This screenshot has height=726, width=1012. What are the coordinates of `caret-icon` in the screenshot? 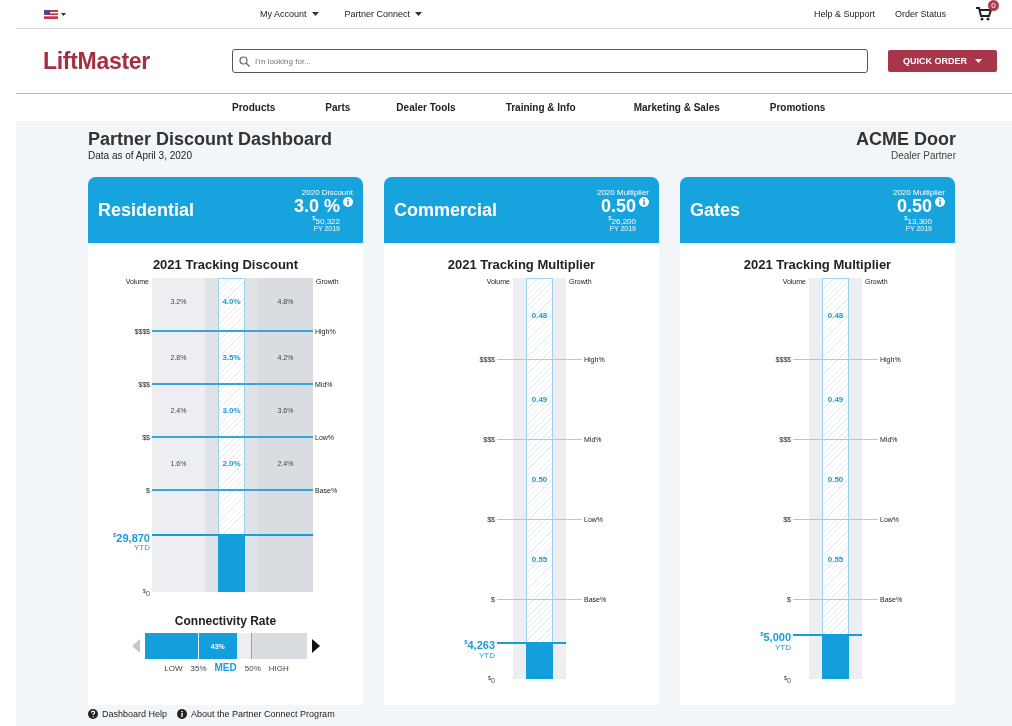 It's located at (978, 61).